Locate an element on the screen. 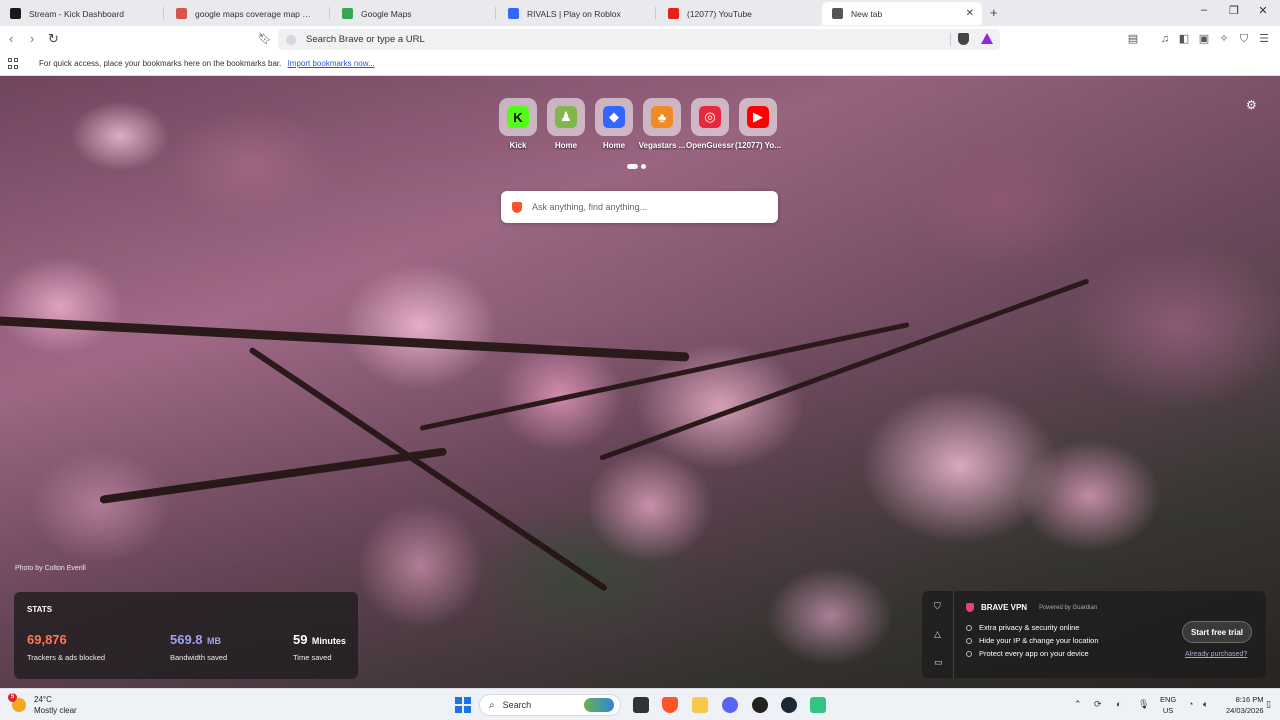 This screenshot has height=720, width=1280. media-icon: ♫ is located at coordinates (1165, 39).